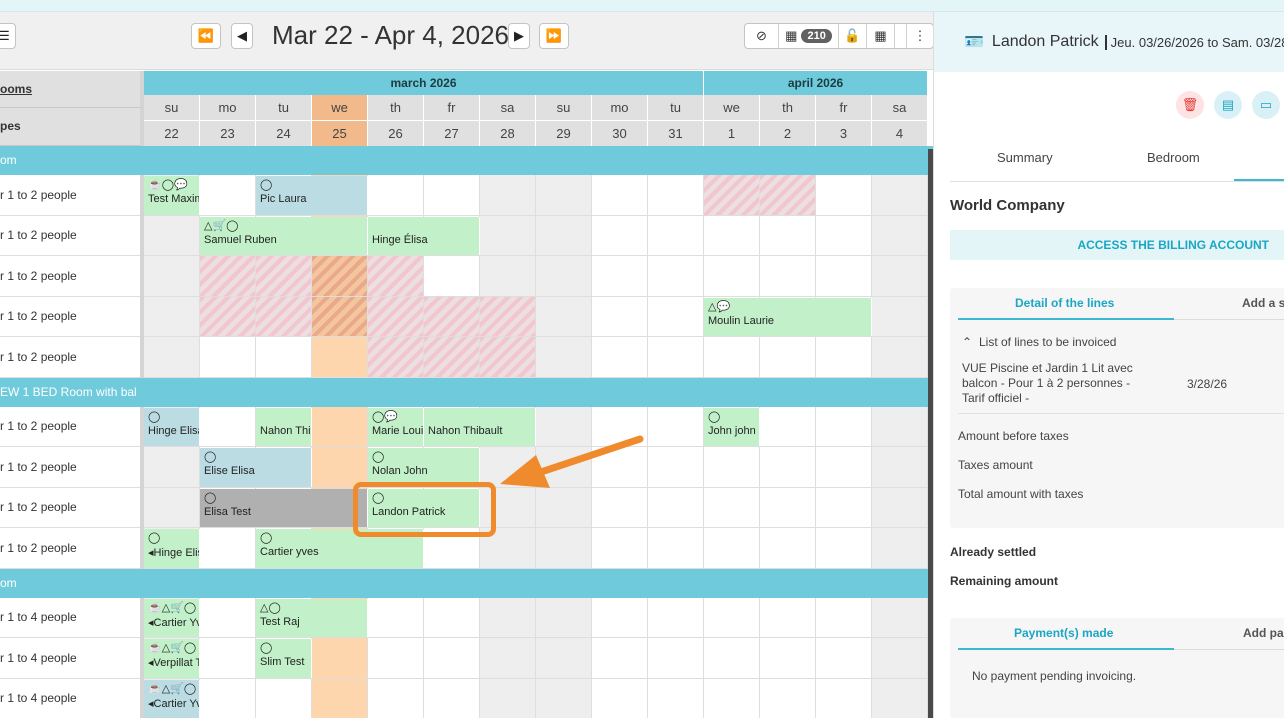 The image size is (1284, 718). Describe the element at coordinates (284, 235) in the screenshot. I see `booking-block: △🛒◯ Samuel Ruben` at that location.